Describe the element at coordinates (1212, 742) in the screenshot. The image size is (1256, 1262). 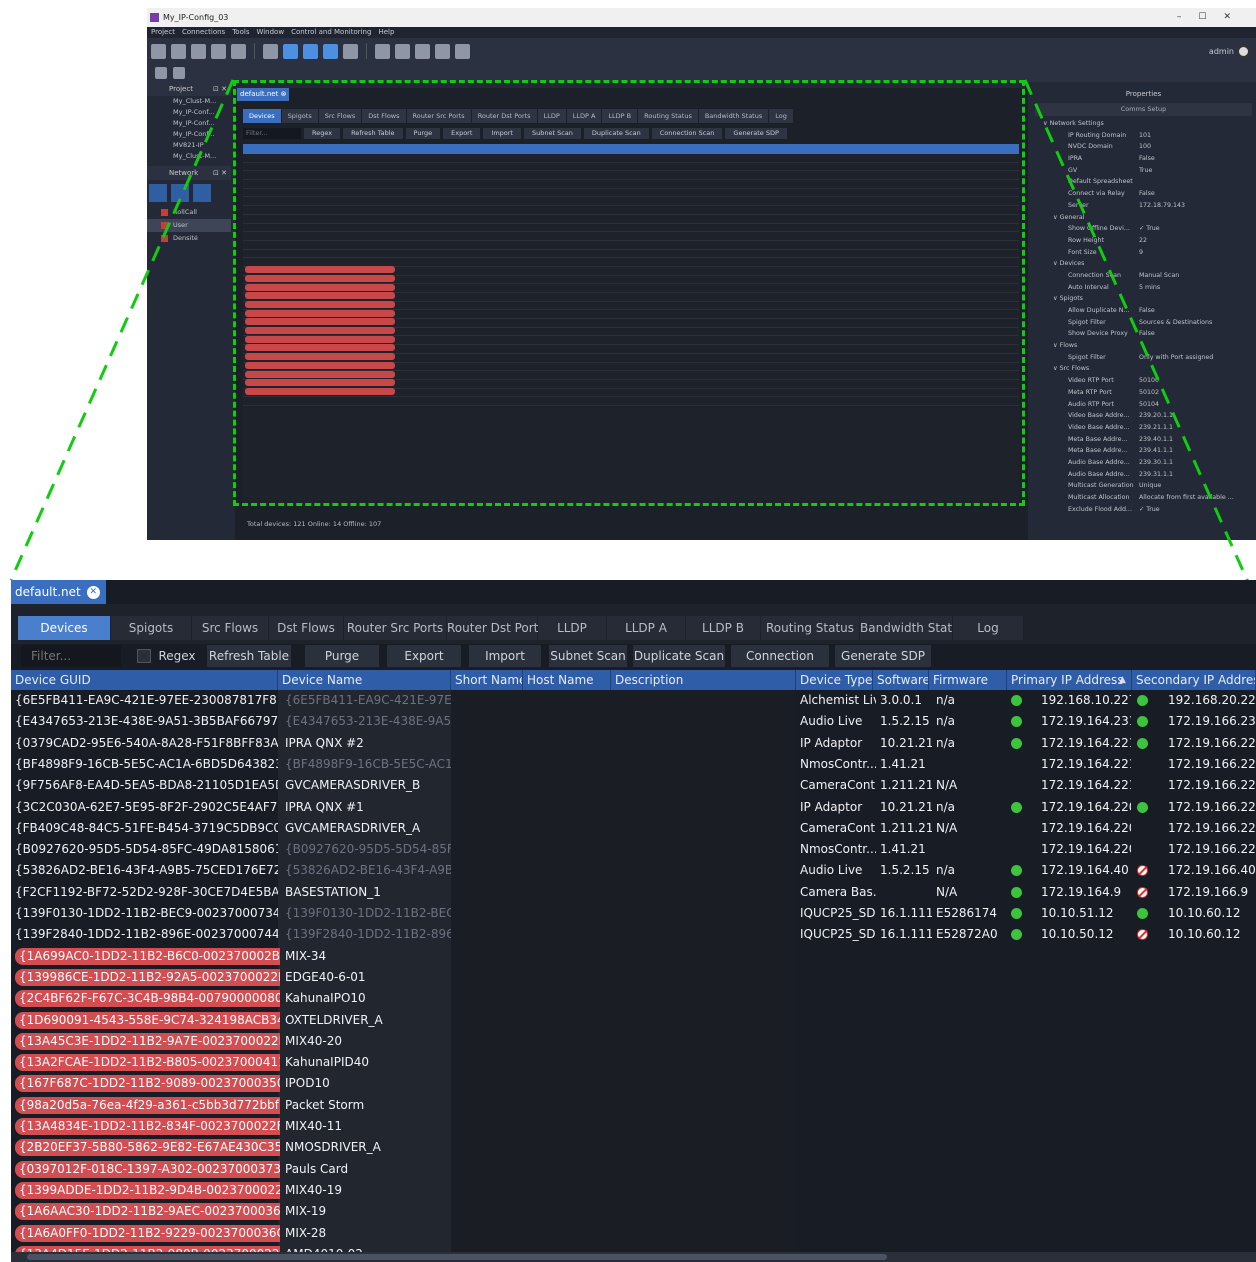
I see `secondary-ip: 172.19.166.221` at that location.